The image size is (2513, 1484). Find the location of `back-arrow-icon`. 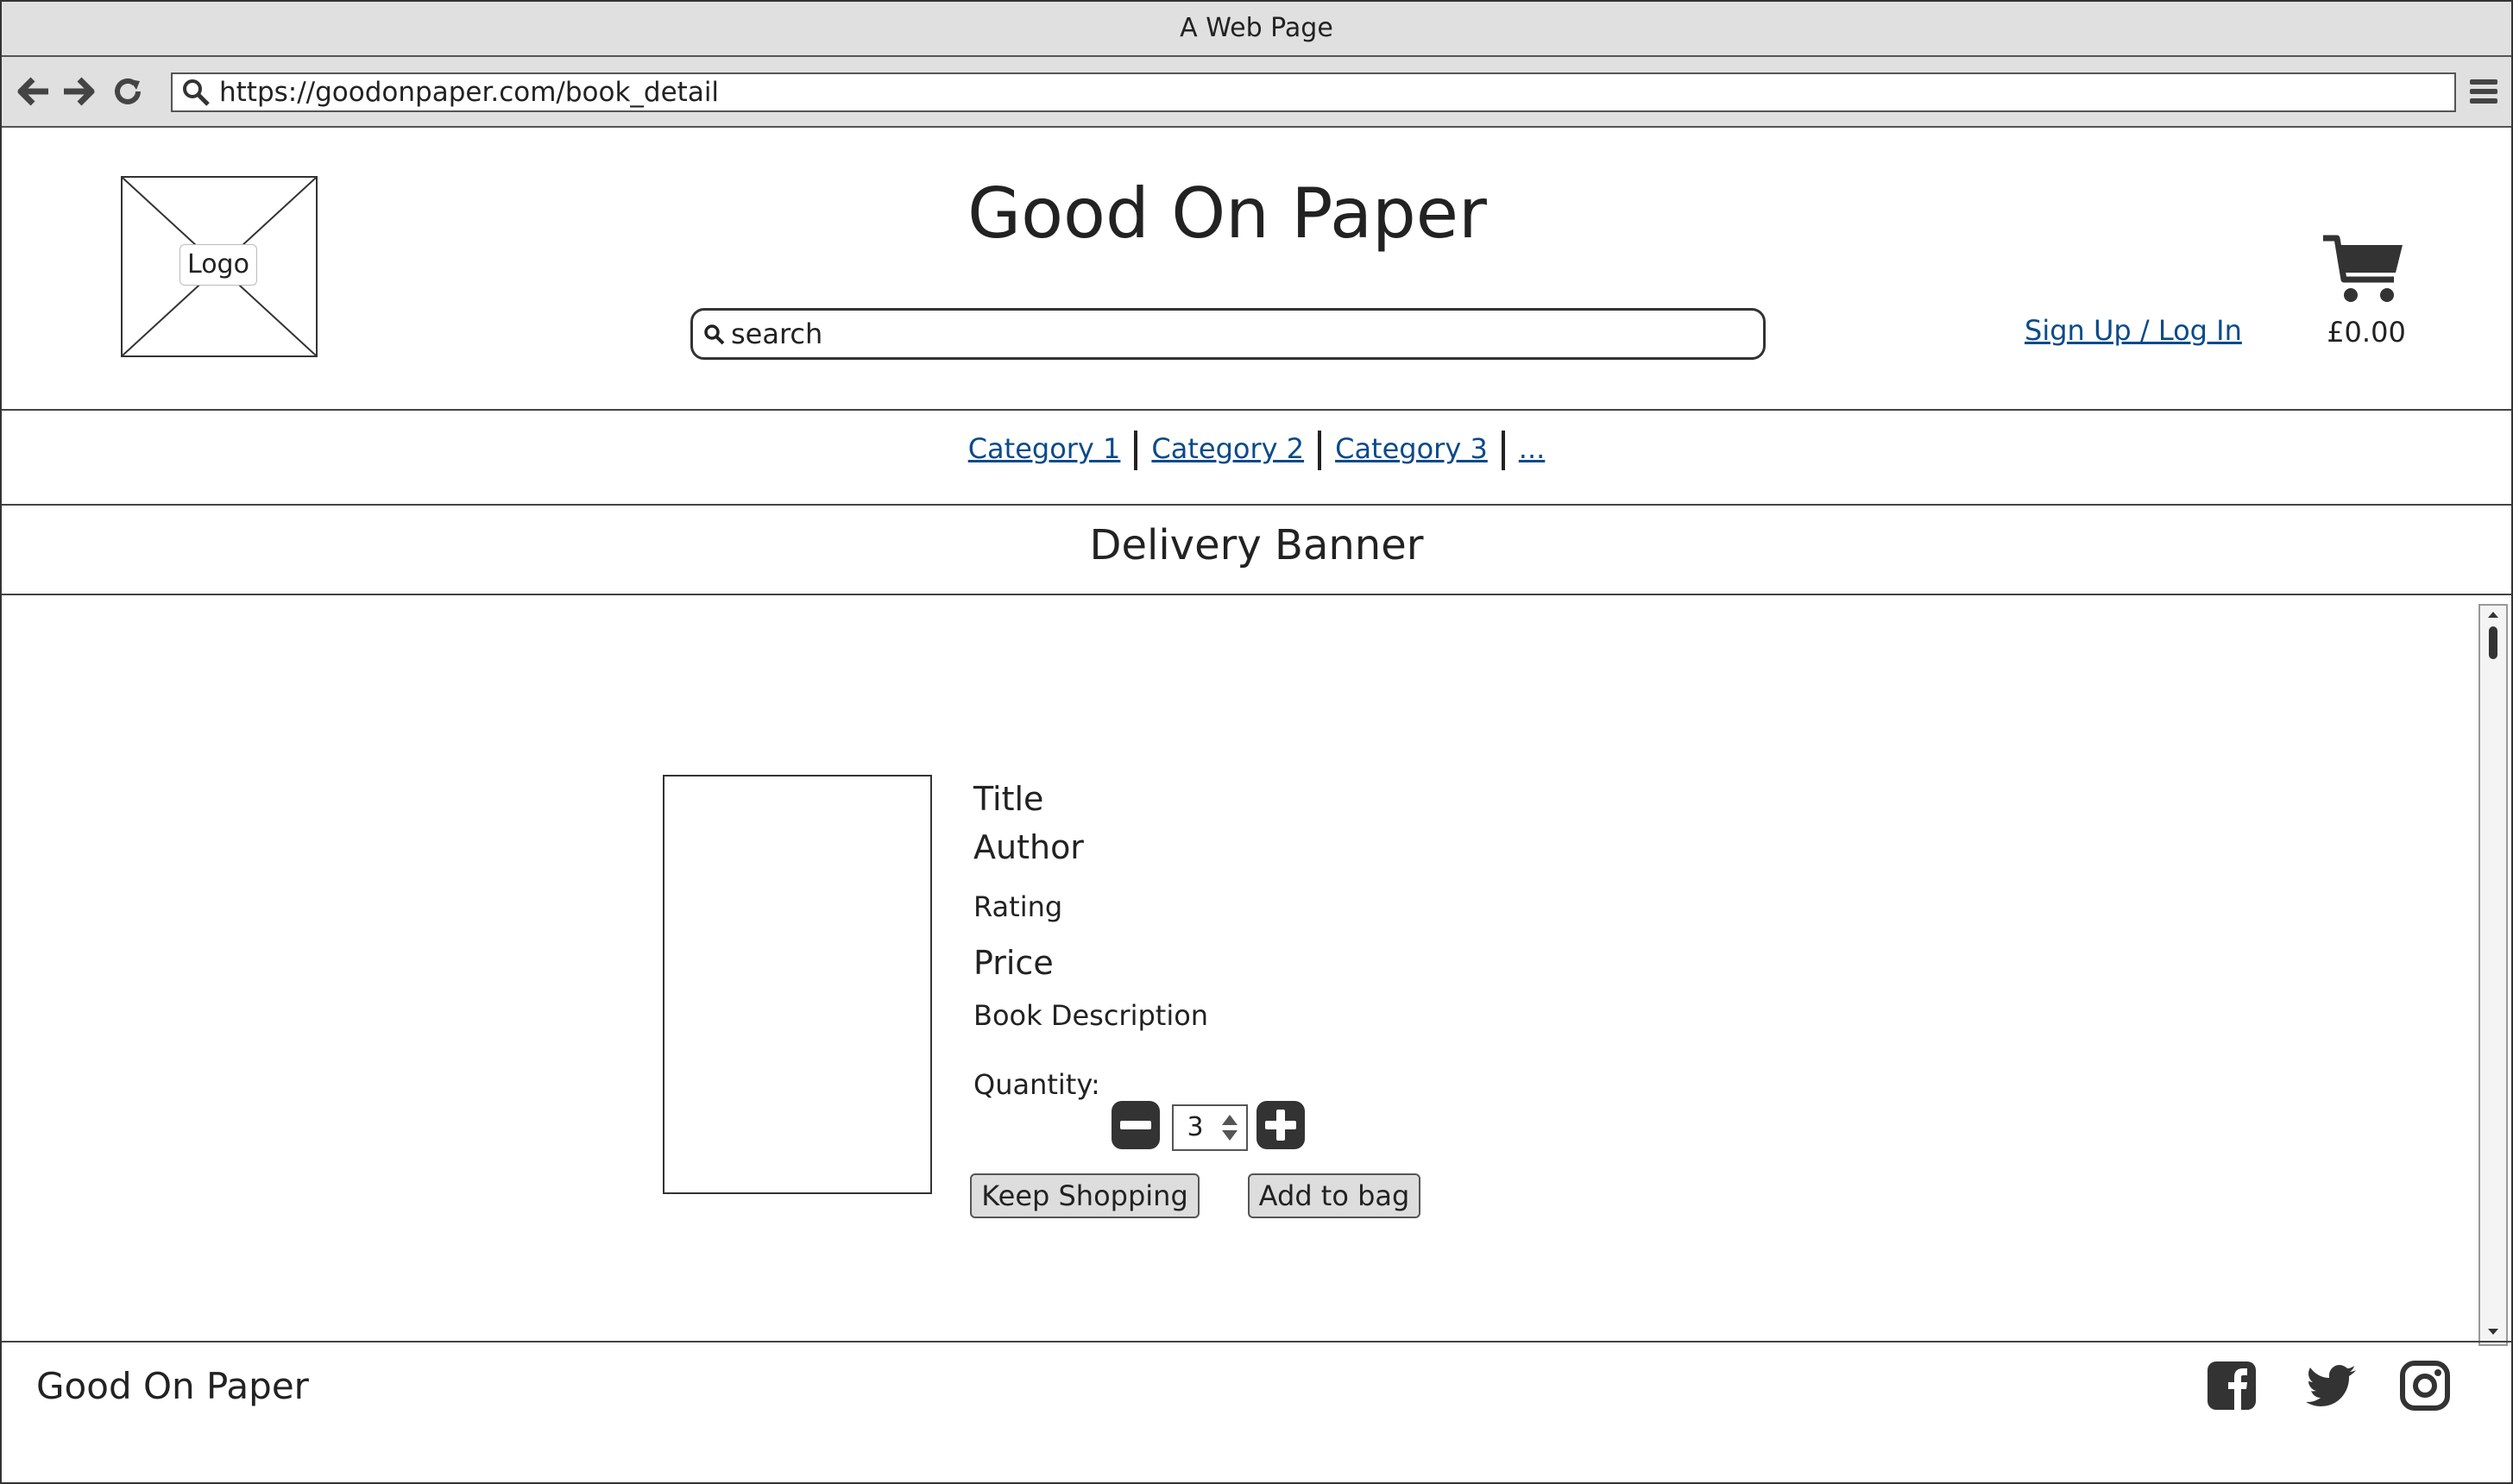

back-arrow-icon is located at coordinates (35, 91).